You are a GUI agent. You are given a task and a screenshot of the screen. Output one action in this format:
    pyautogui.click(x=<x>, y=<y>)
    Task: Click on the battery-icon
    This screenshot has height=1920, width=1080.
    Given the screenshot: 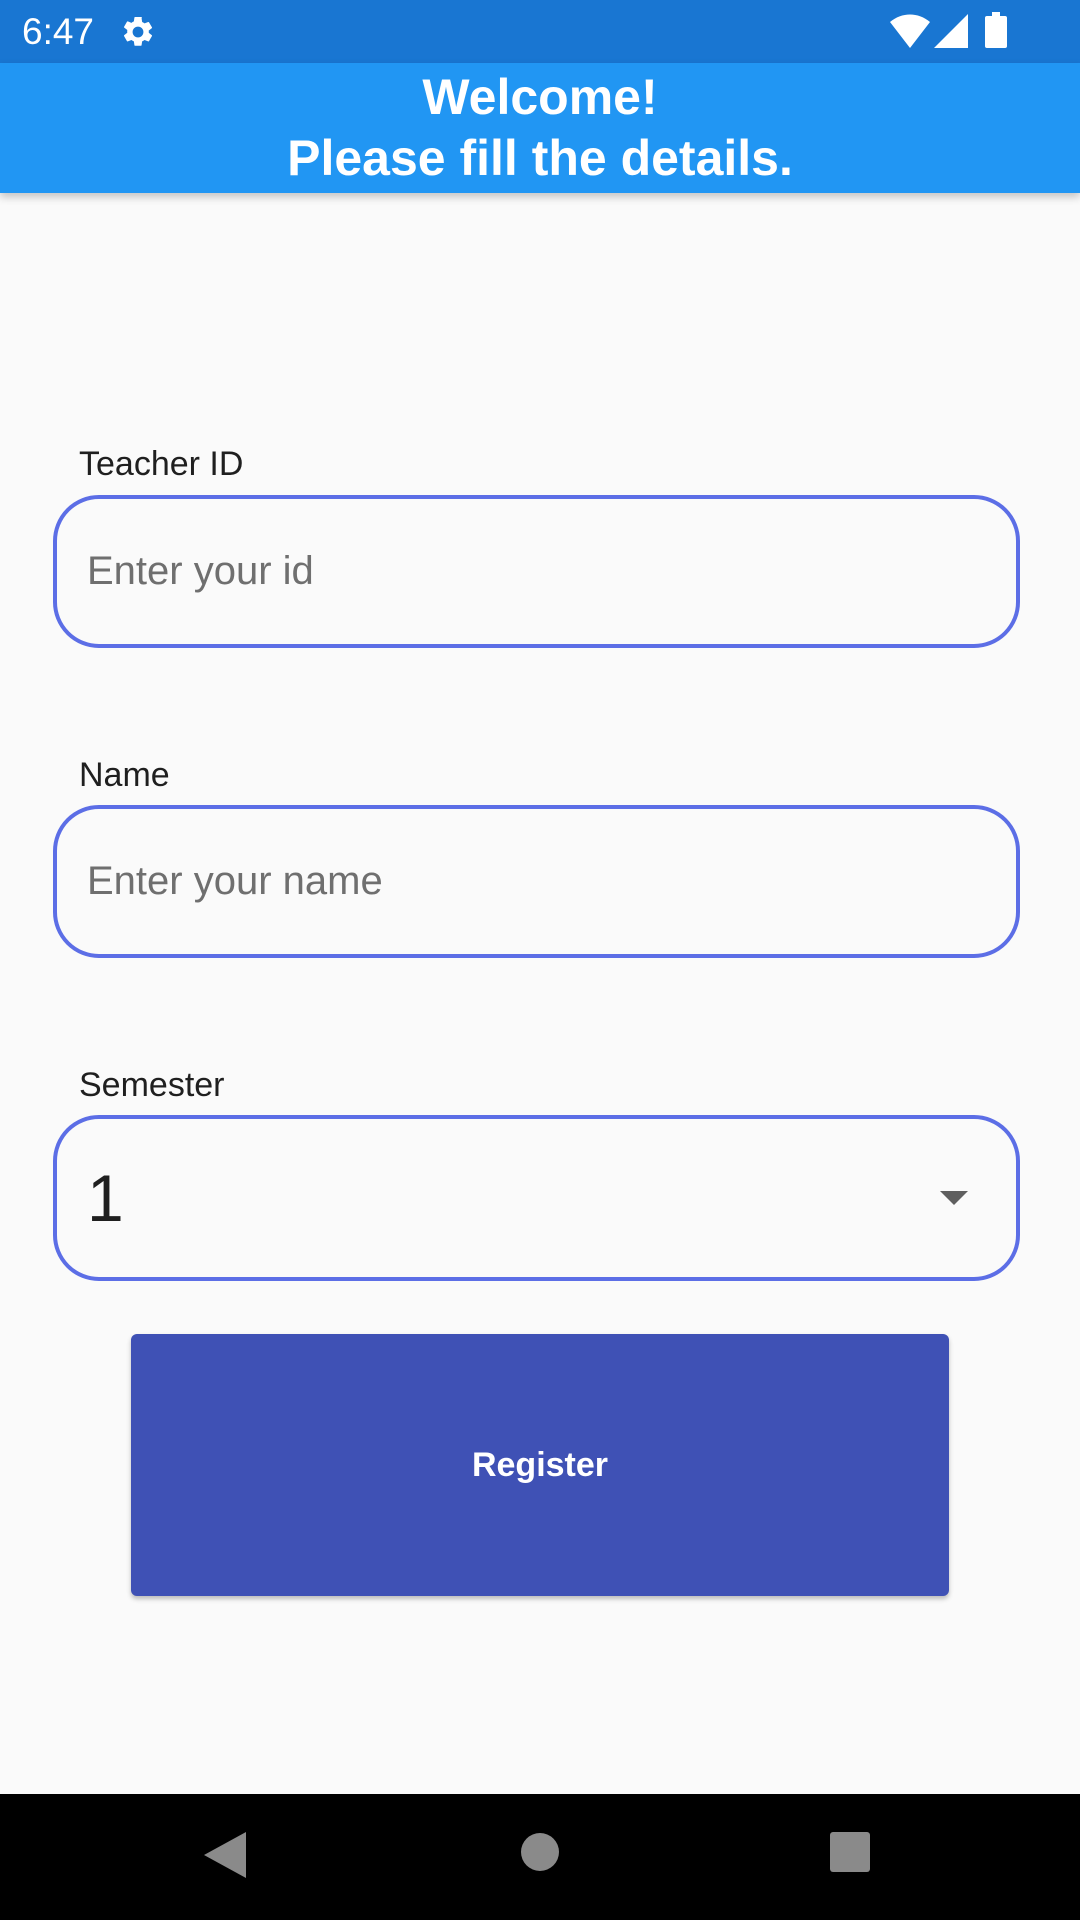 What is the action you would take?
    pyautogui.click(x=996, y=30)
    